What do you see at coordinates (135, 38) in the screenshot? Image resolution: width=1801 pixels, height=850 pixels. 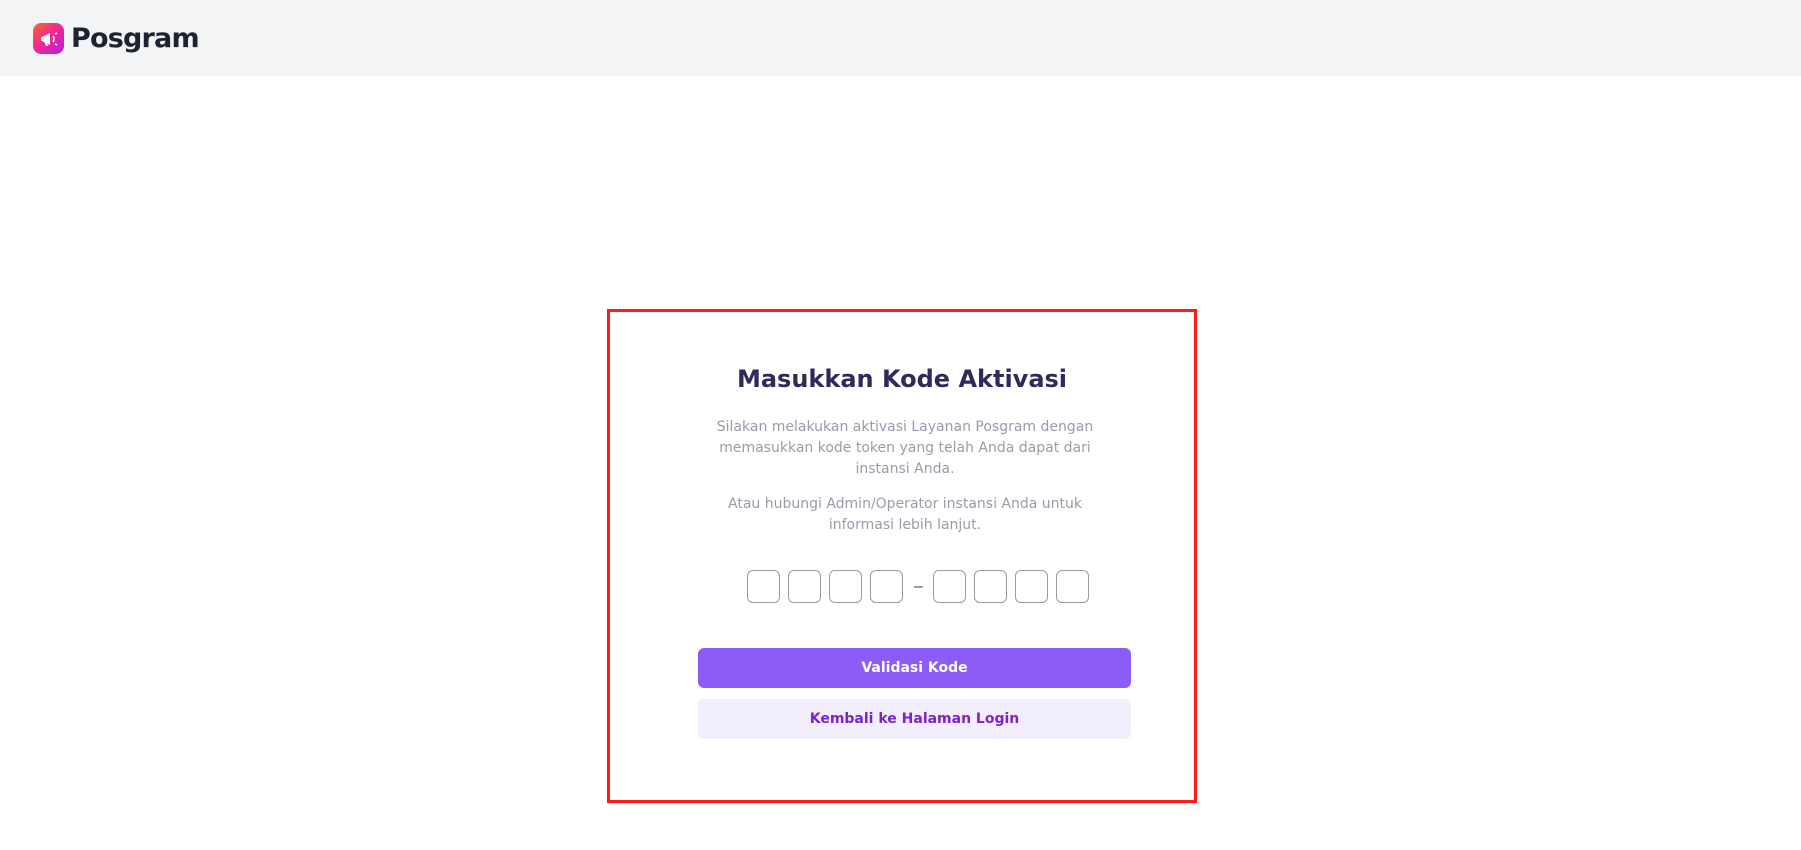 I see `app-name: Posgram` at bounding box center [135, 38].